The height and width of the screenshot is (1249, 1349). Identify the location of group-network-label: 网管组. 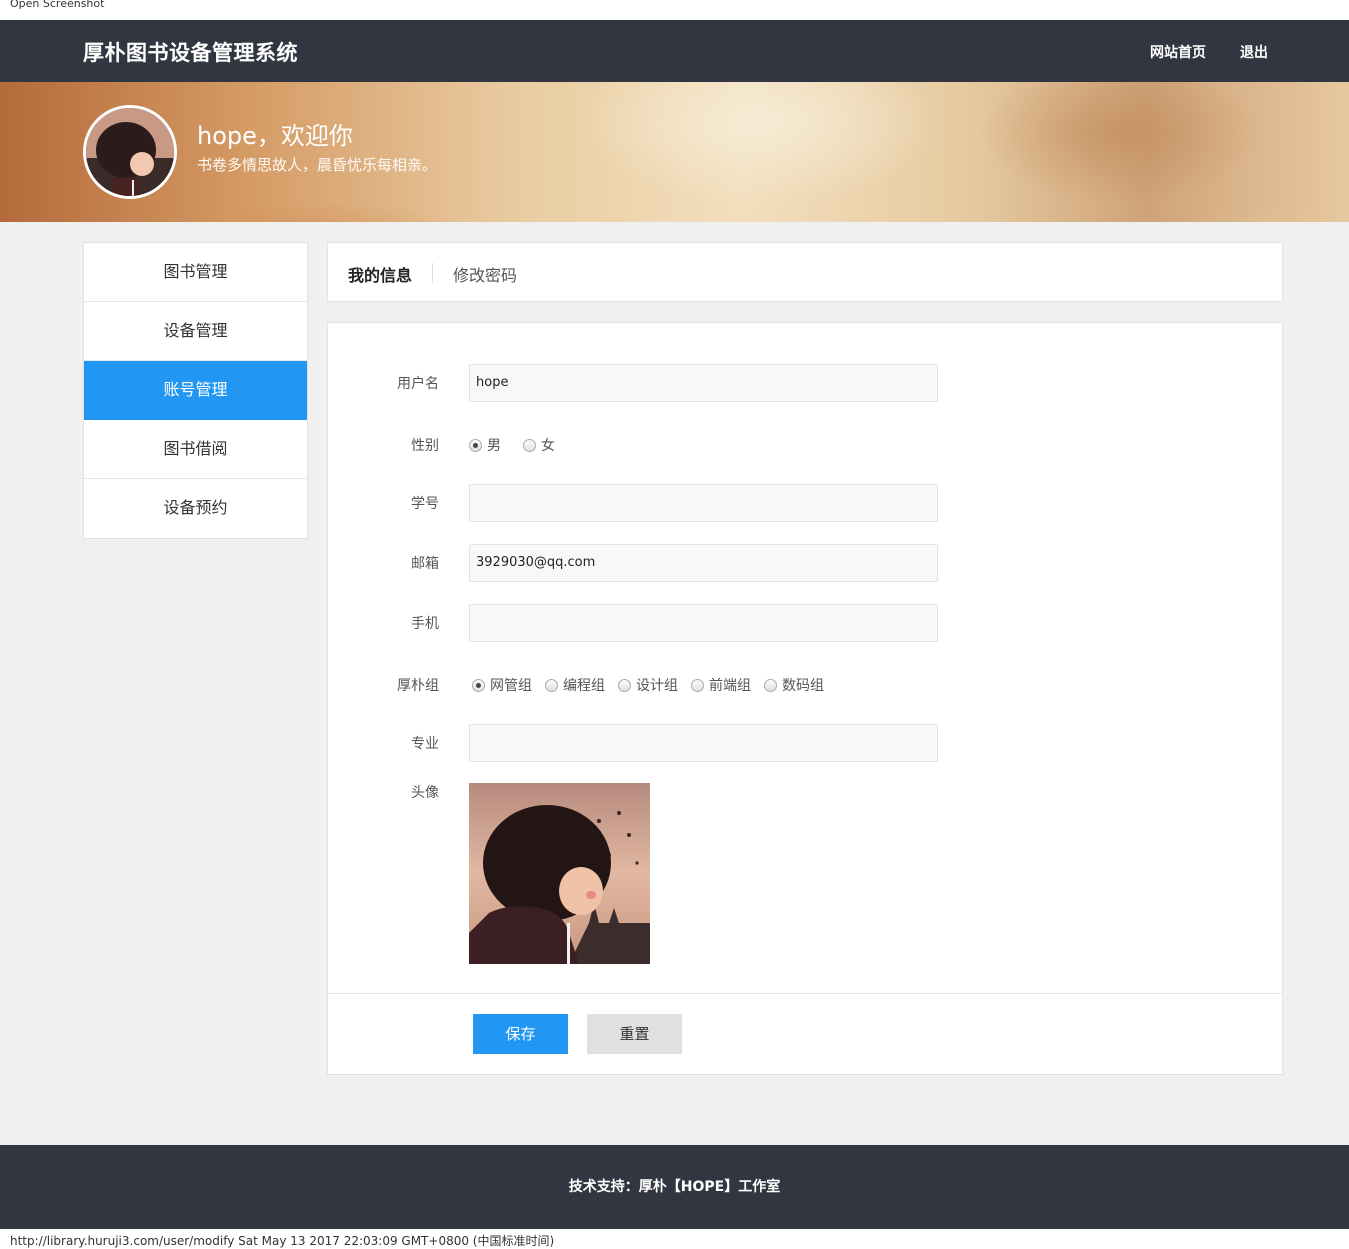
(511, 686).